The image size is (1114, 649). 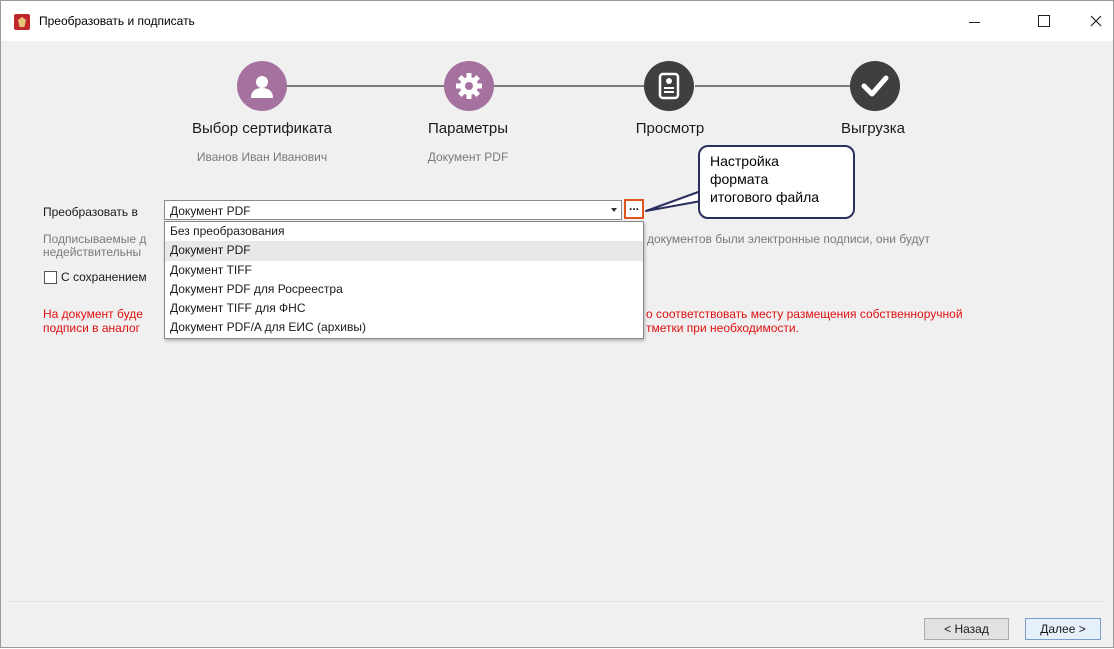 I want to click on step-4-title: Выгрузка, so click(x=873, y=128).